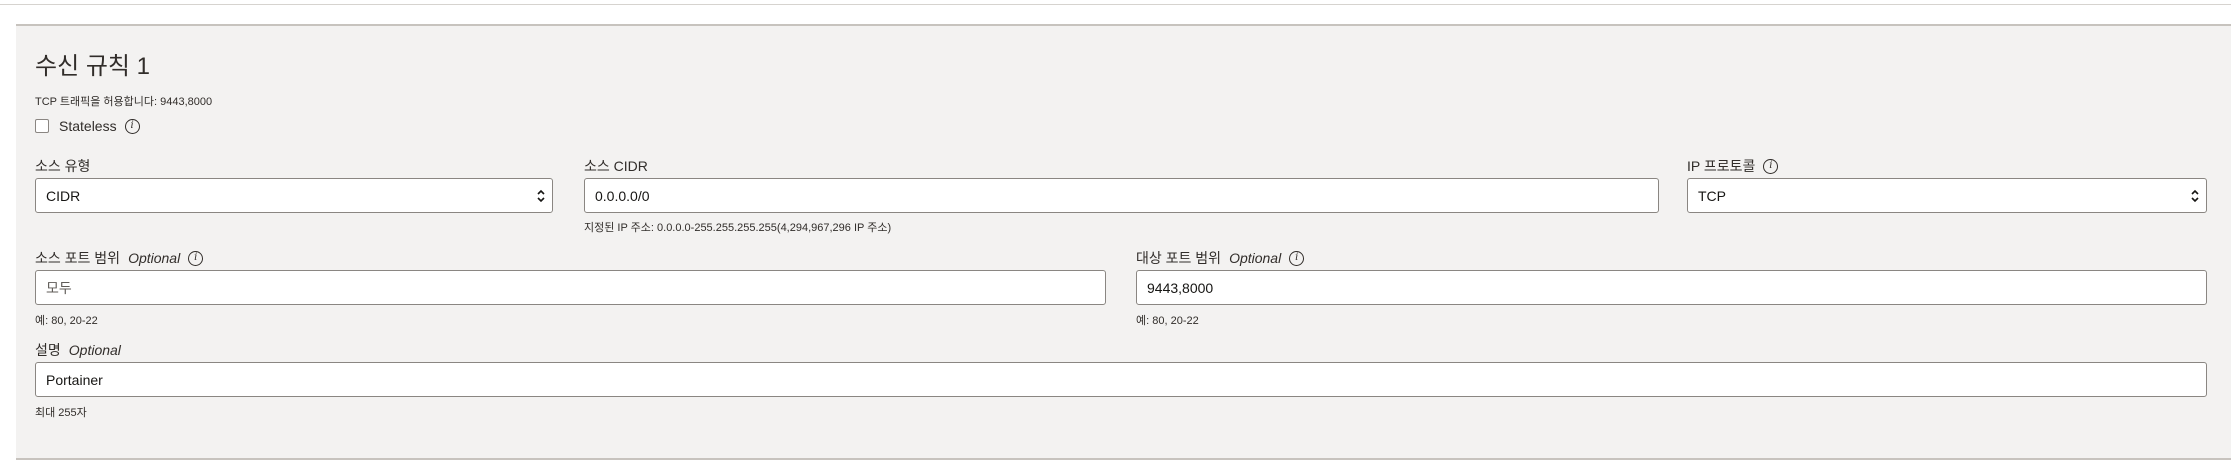 The width and height of the screenshot is (2231, 462). What do you see at coordinates (48, 350) in the screenshot?
I see `description-label: 설명` at bounding box center [48, 350].